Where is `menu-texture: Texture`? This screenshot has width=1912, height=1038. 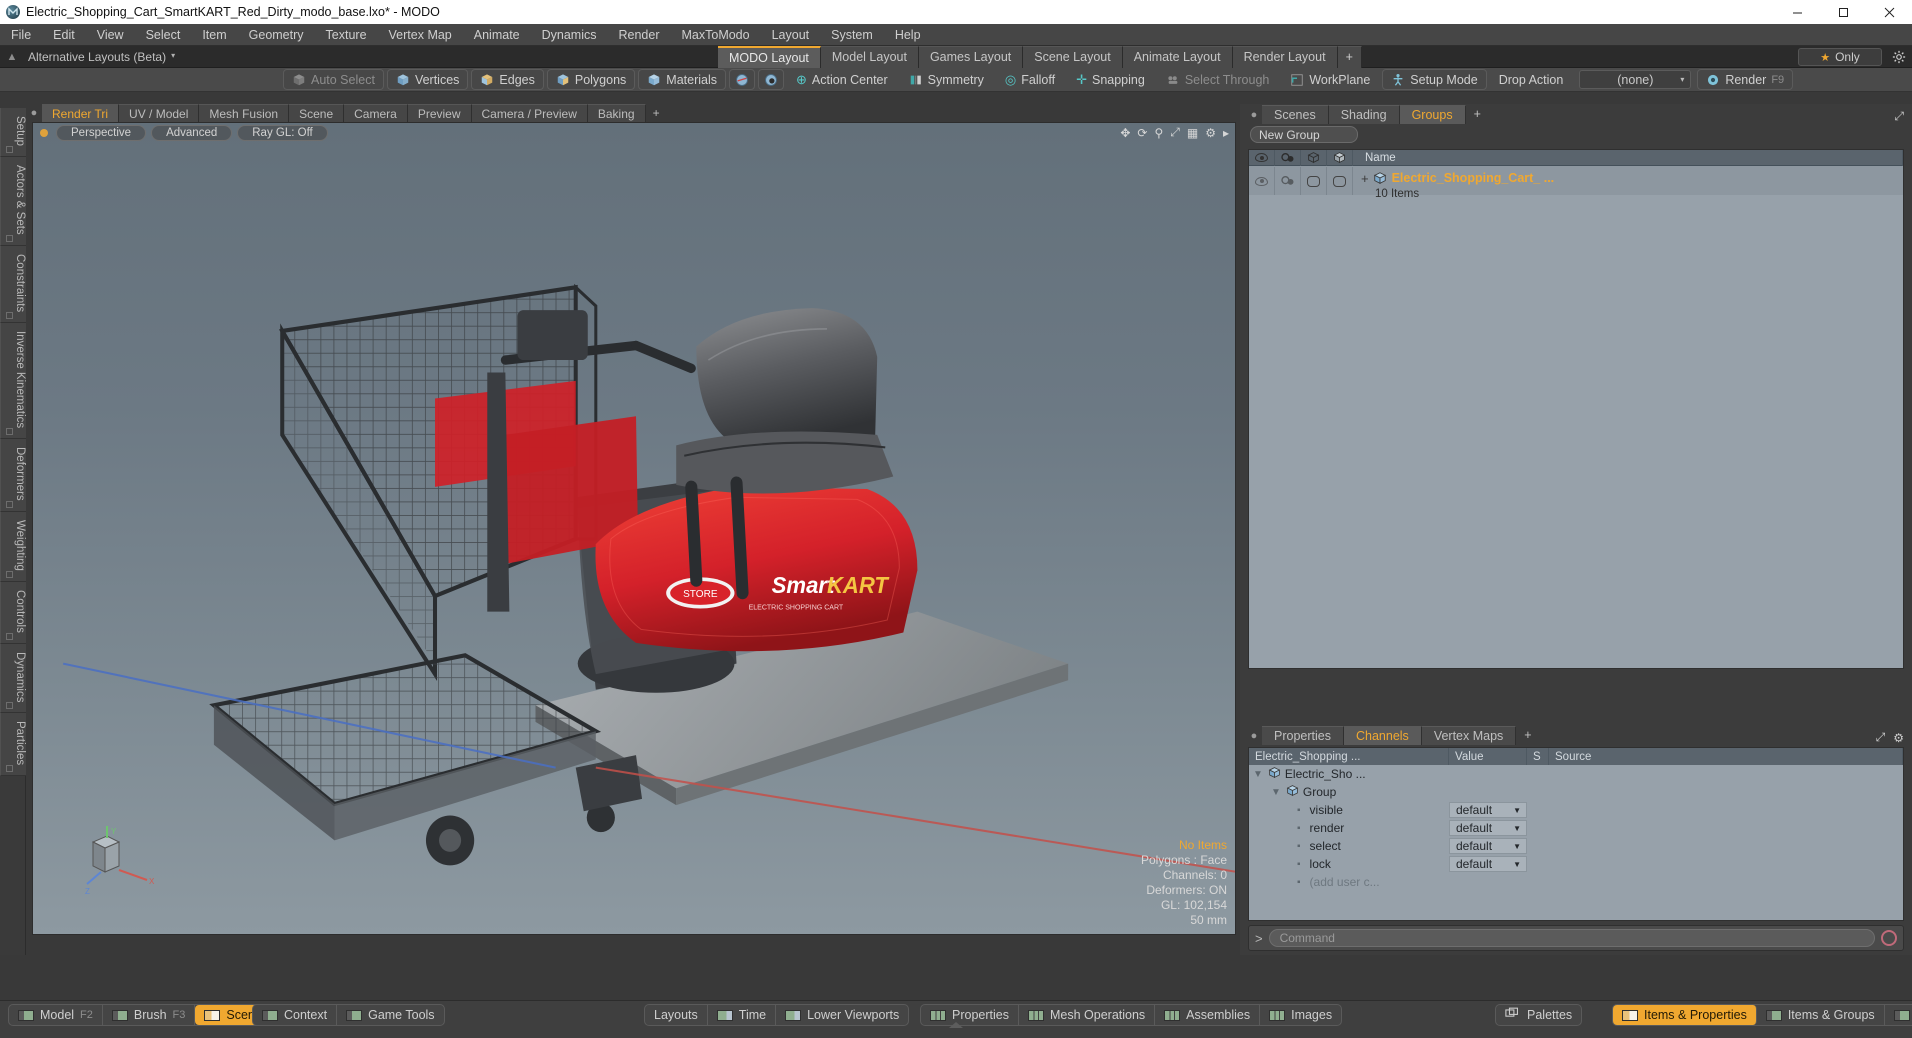
menu-texture: Texture is located at coordinates (346, 35).